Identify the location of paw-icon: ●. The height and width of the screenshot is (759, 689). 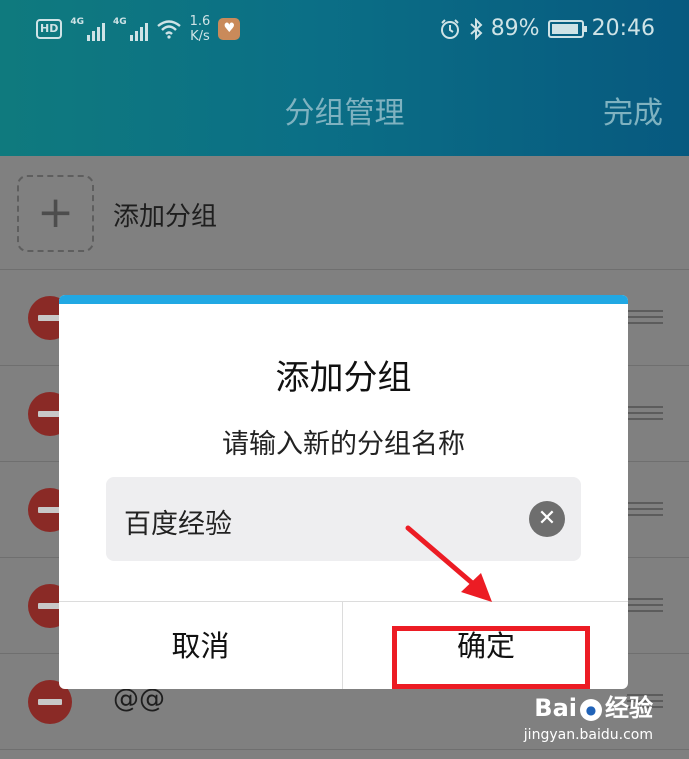
(591, 710).